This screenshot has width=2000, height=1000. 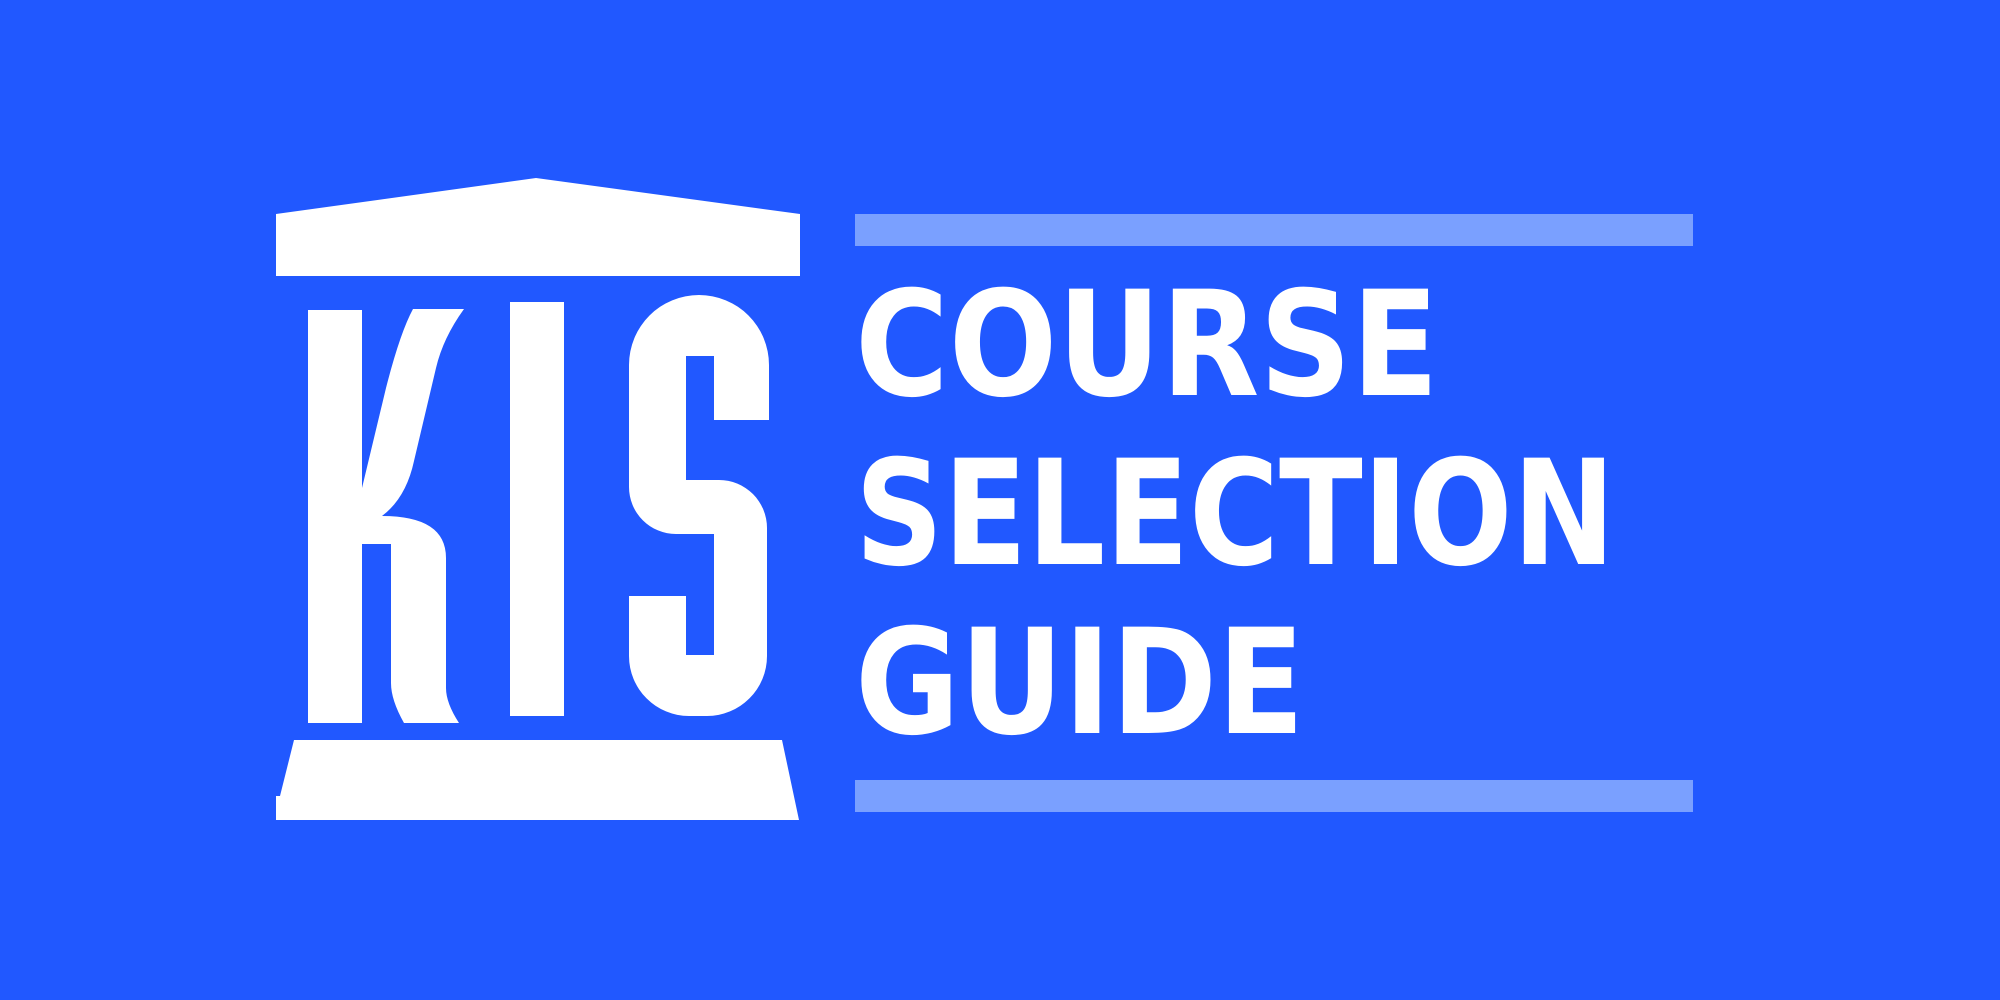 I want to click on logo-s-column, so click(x=699, y=505).